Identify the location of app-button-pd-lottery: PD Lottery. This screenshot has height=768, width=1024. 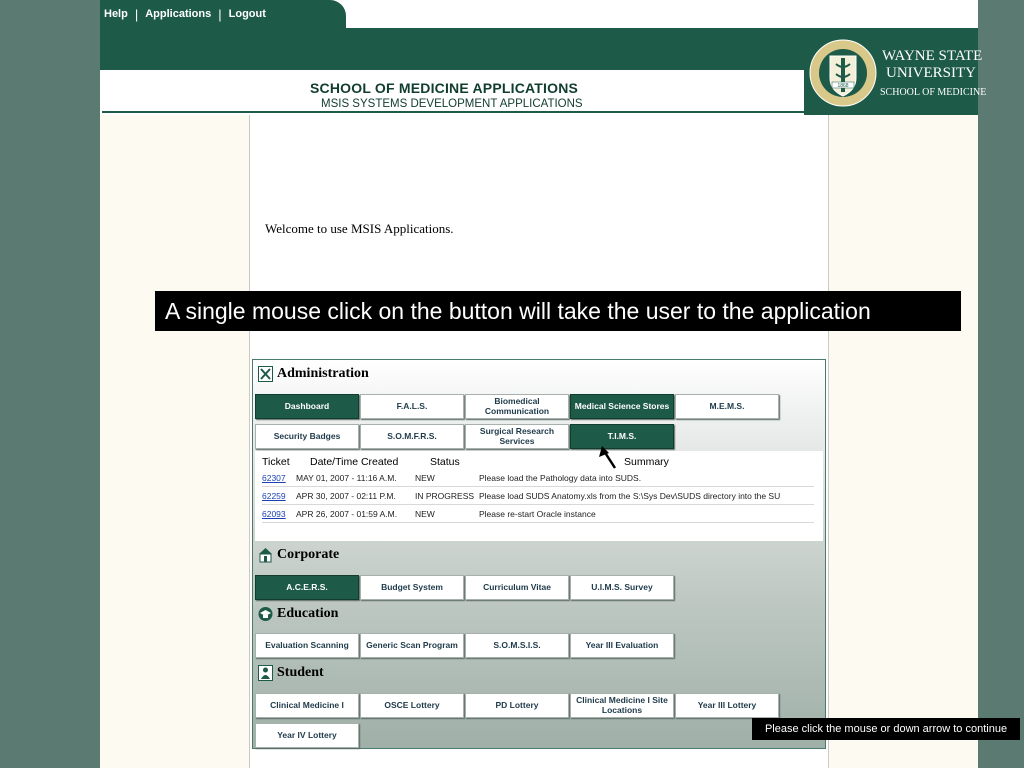
(517, 705).